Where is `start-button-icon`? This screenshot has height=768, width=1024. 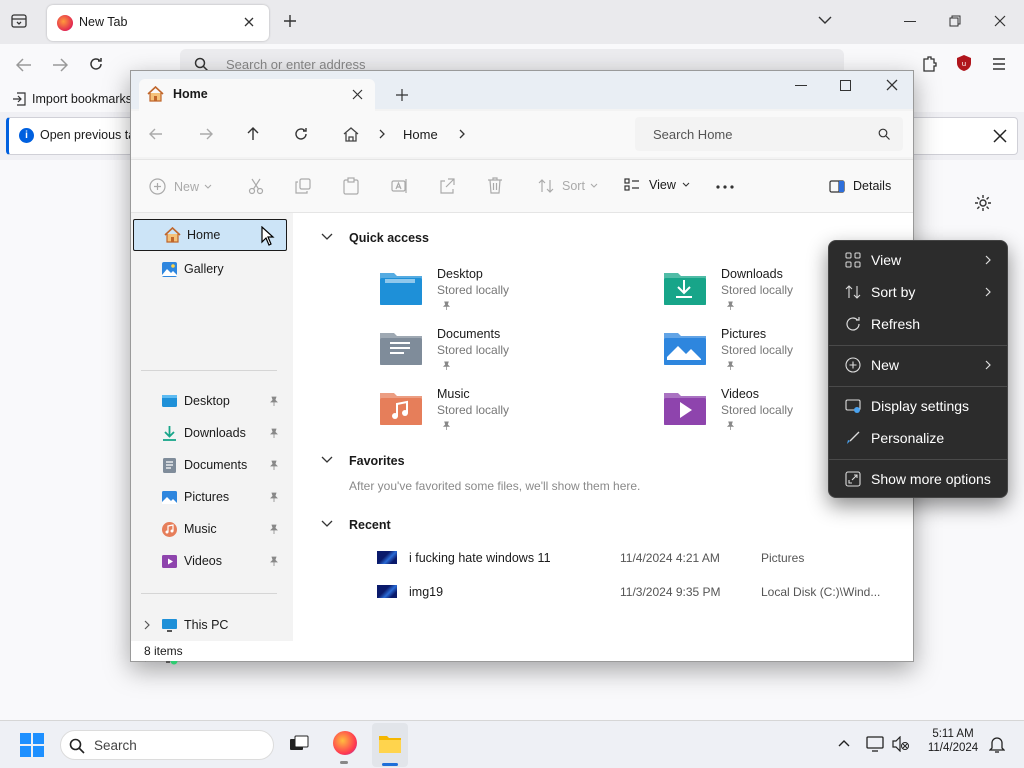
start-button-icon is located at coordinates (32, 745).